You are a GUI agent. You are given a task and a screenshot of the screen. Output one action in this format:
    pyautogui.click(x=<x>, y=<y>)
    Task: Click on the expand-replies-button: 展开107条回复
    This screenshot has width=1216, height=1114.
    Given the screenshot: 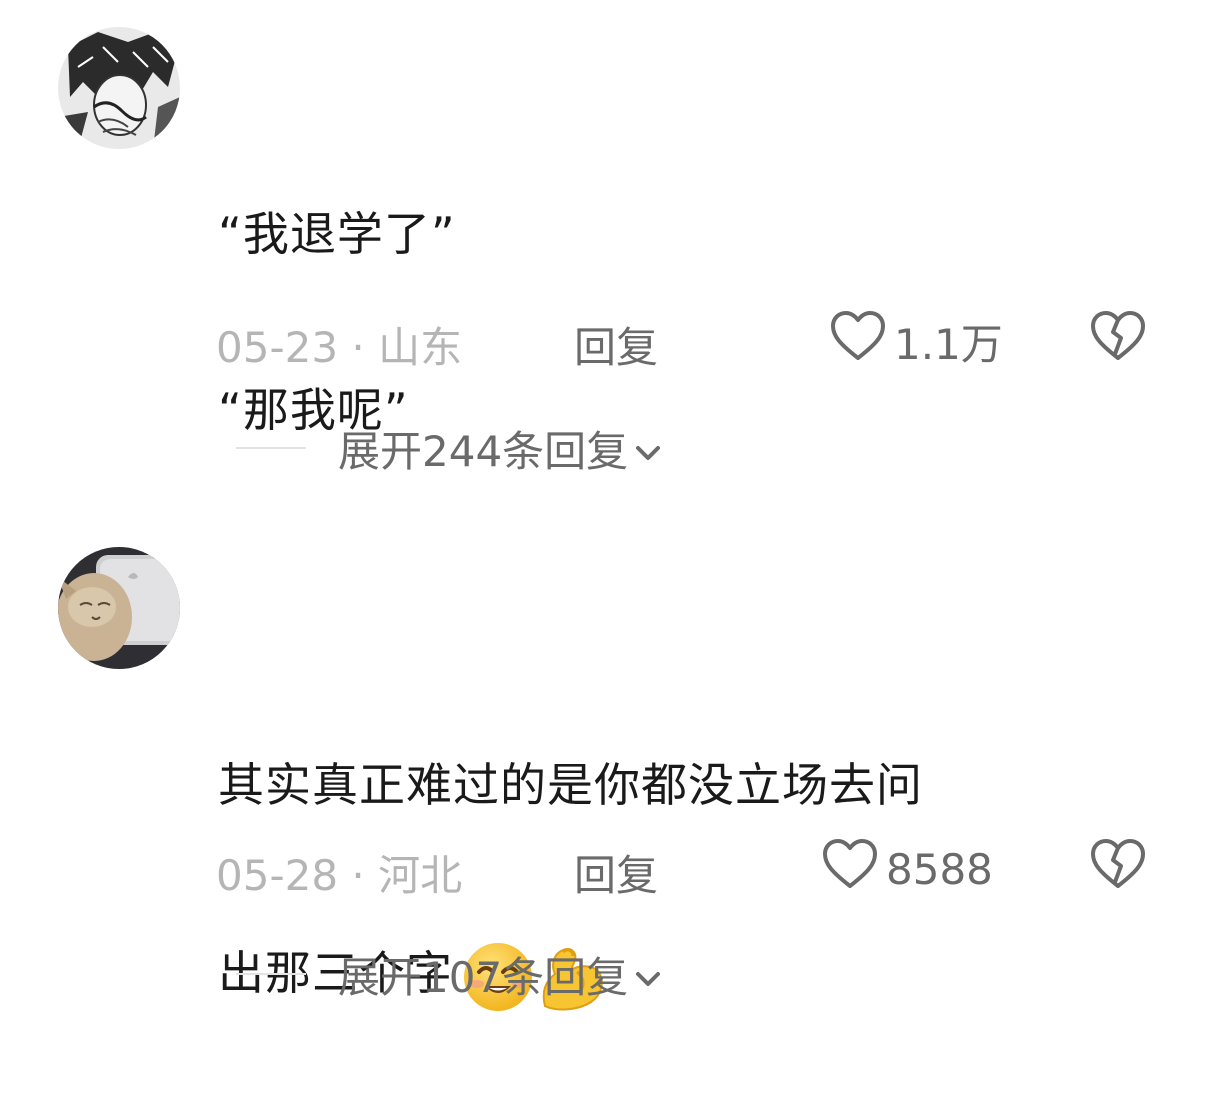 What is the action you would take?
    pyautogui.click(x=449, y=974)
    